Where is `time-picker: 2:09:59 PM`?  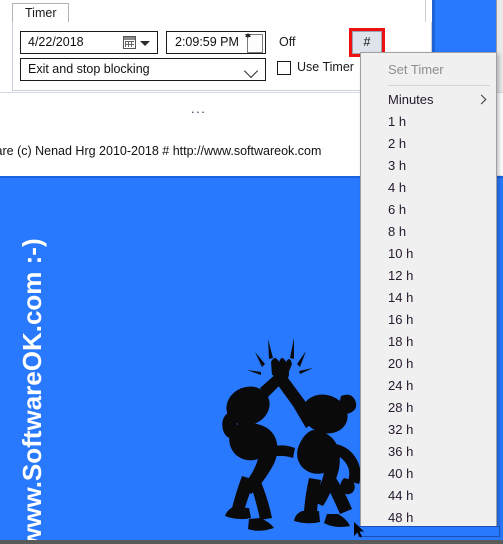
time-picker: 2:09:59 PM is located at coordinates (216, 42).